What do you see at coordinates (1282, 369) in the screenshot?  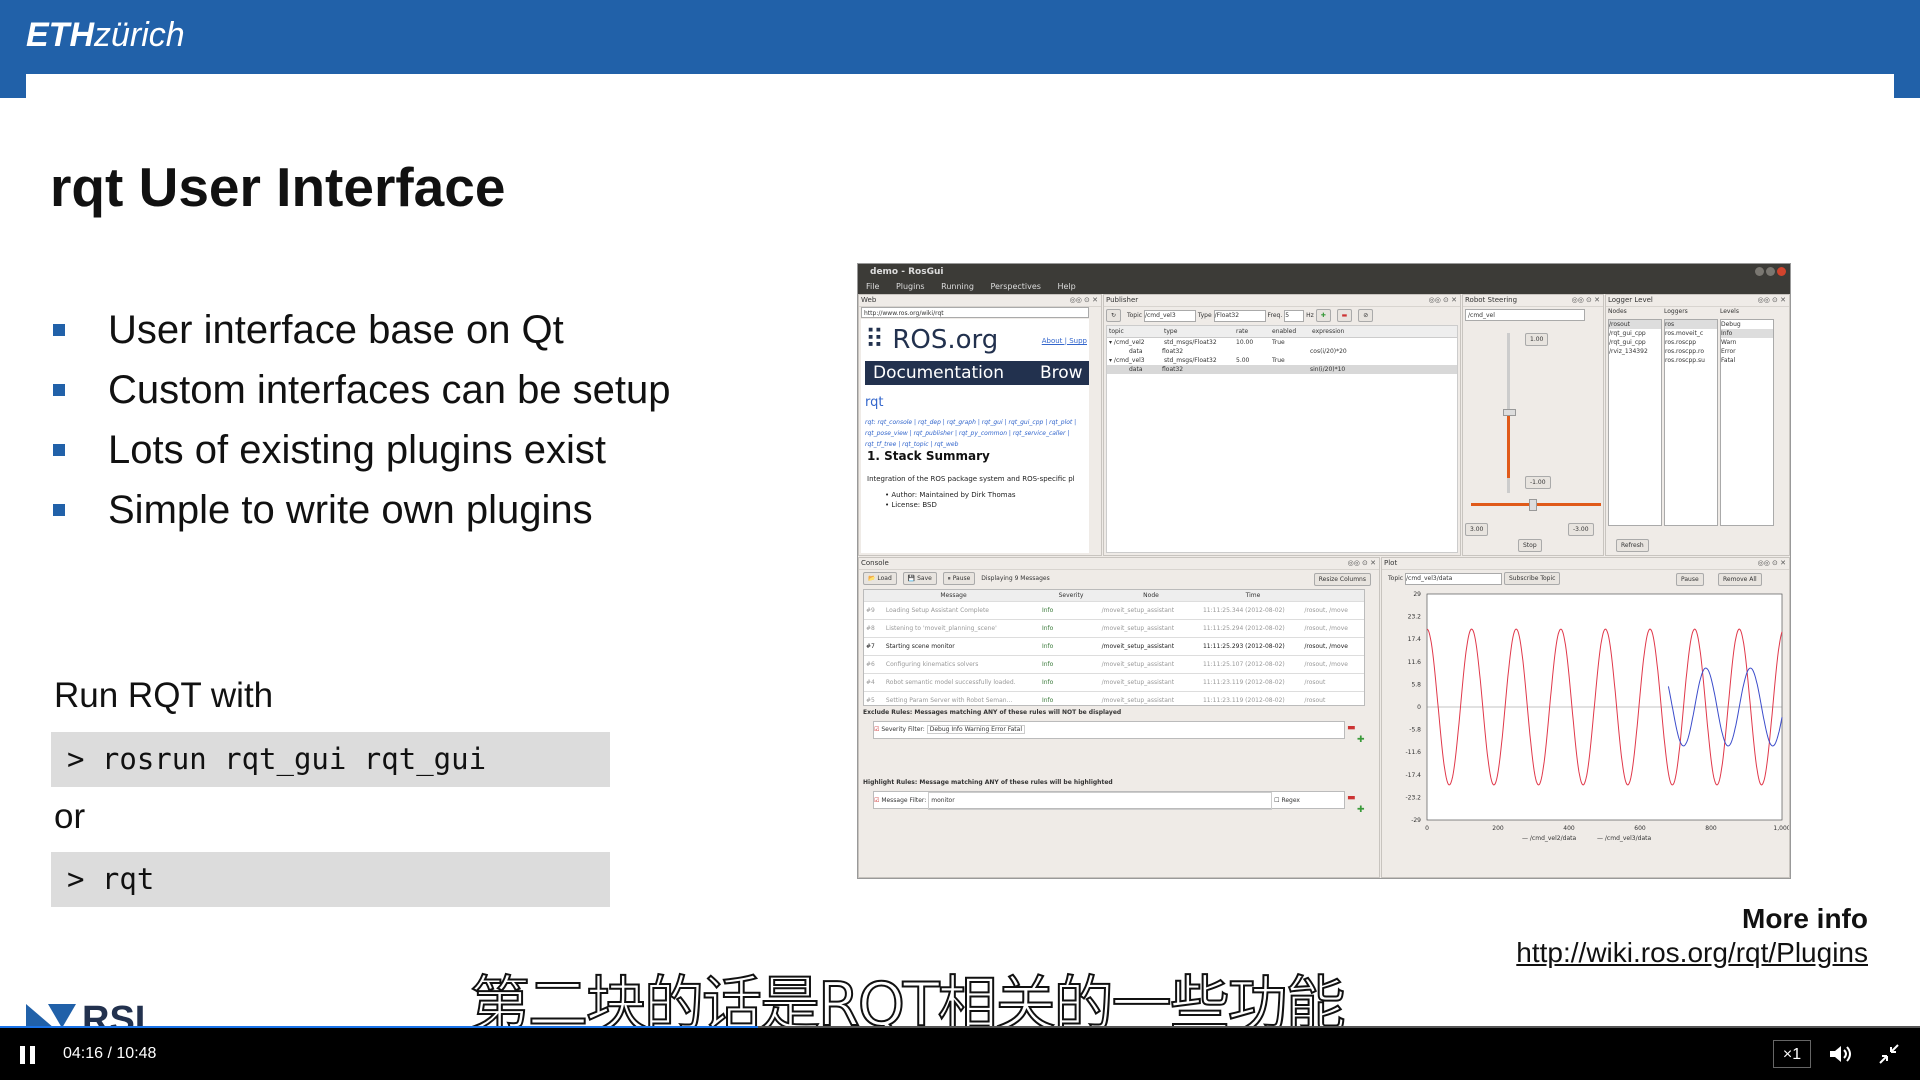 I see `table-row: data float32 sin(i/20)*10` at bounding box center [1282, 369].